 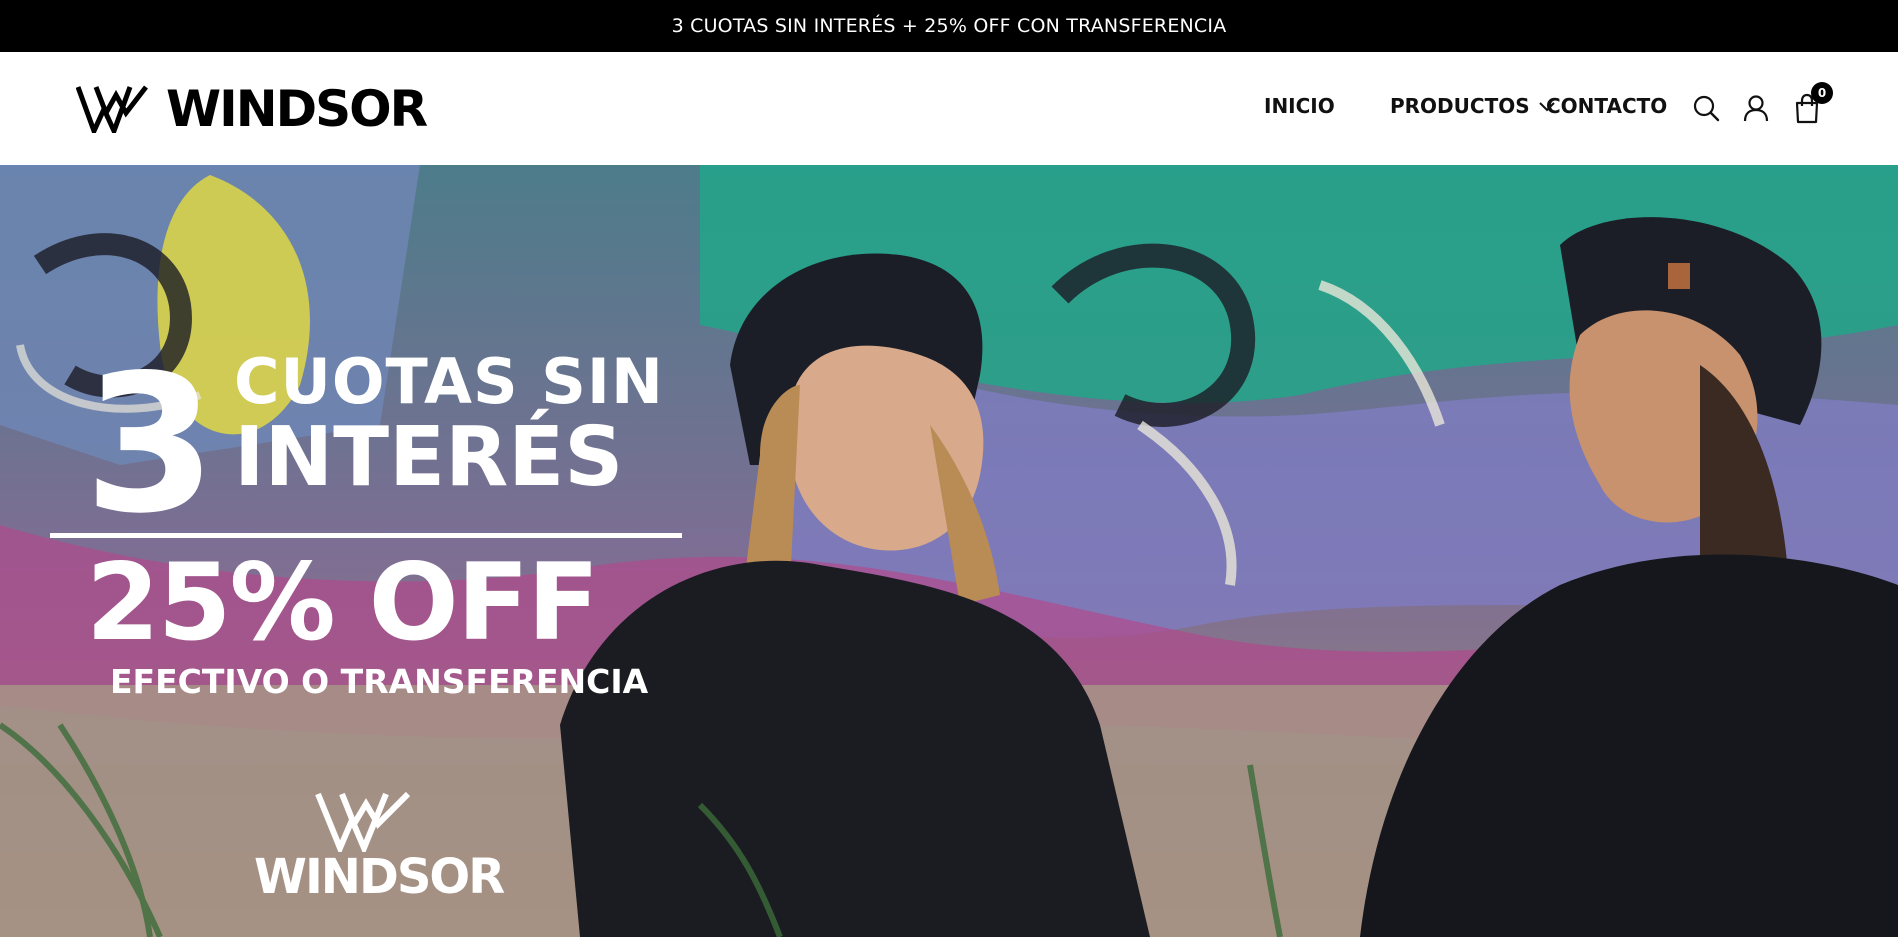 I want to click on shopping-bag-icon: 0, so click(x=1812, y=103).